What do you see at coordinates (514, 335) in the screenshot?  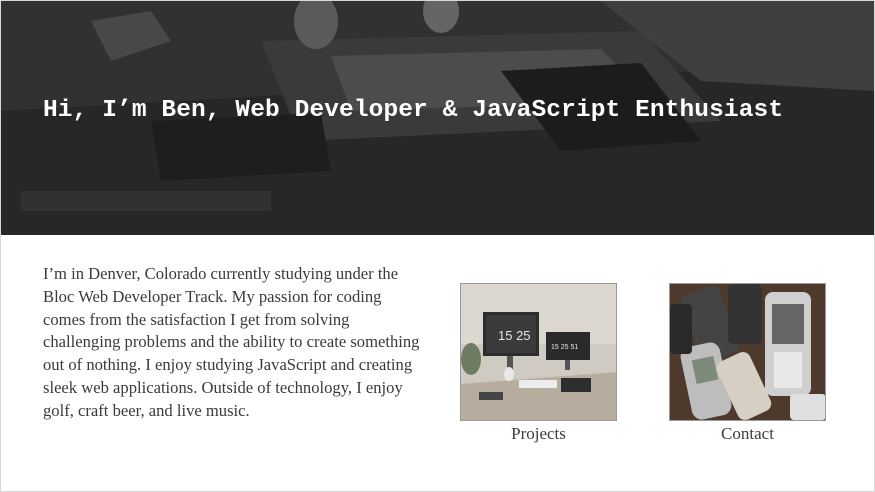 I see `projects-screen-time-left: 15 25` at bounding box center [514, 335].